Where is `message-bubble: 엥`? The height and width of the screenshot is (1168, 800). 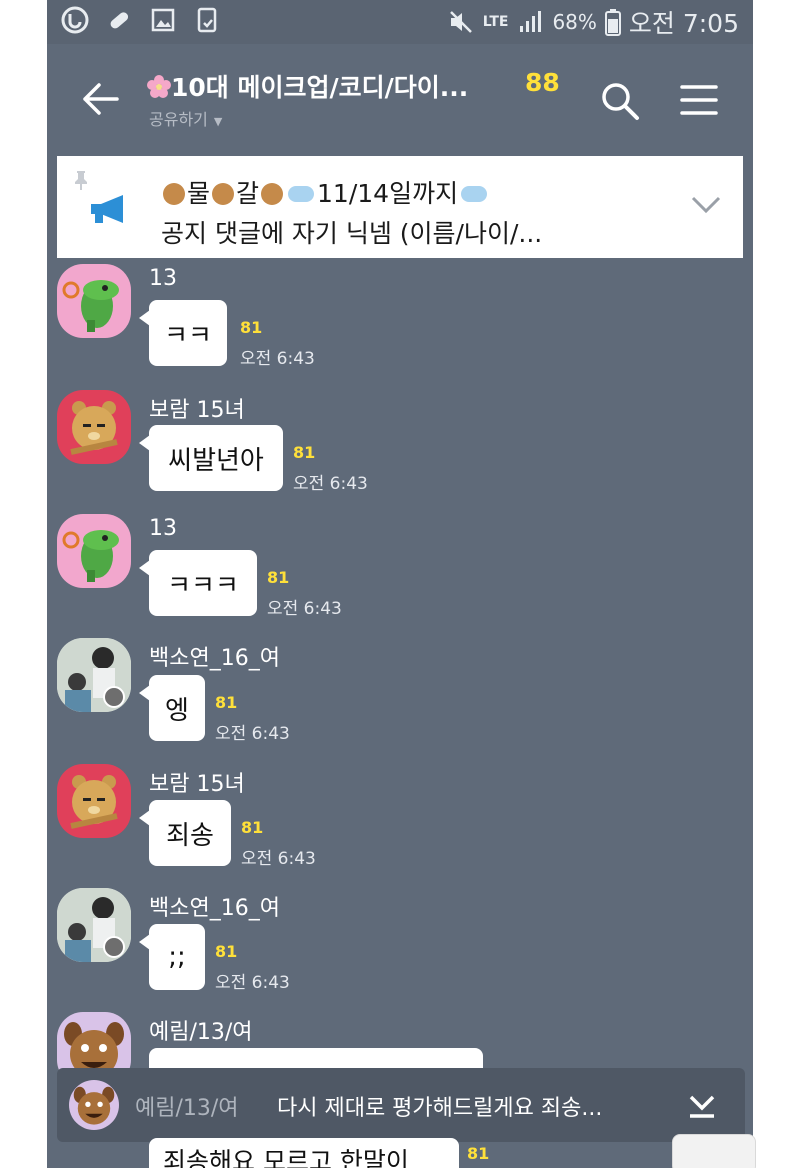 message-bubble: 엥 is located at coordinates (172, 708).